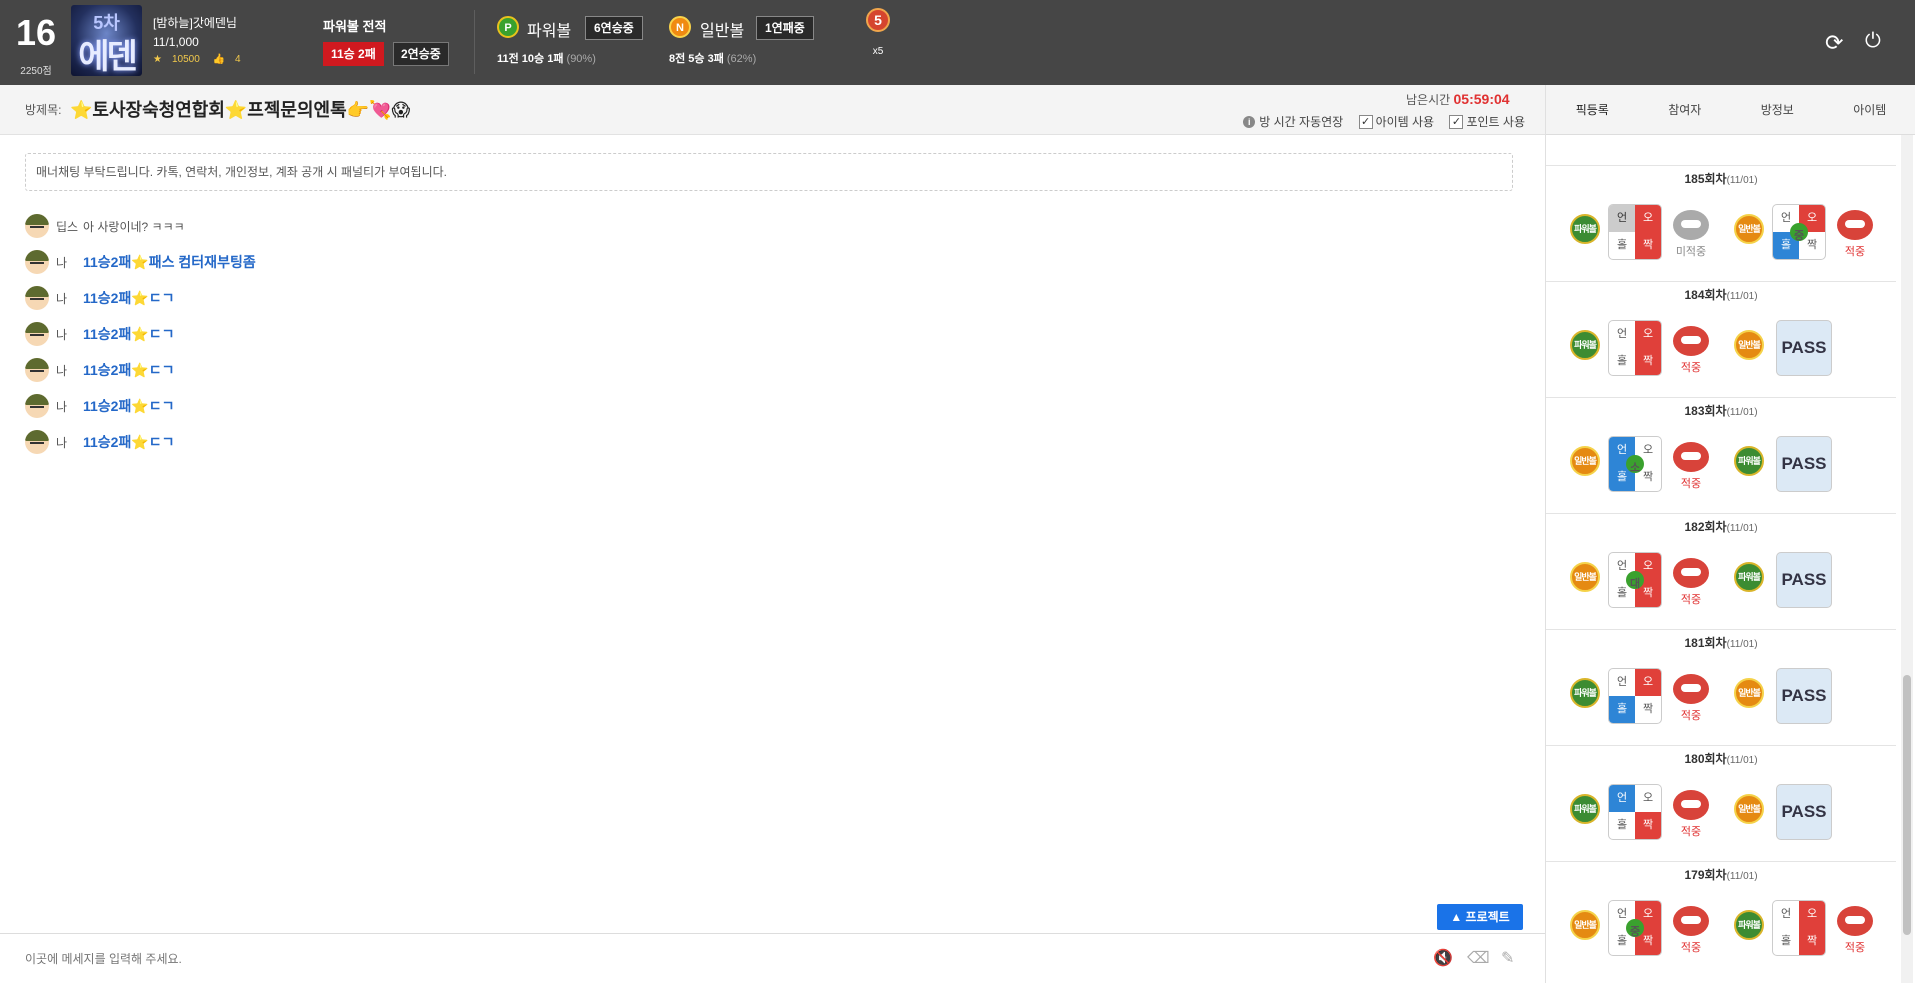 This screenshot has width=1915, height=983. I want to click on tab-4: 아이템, so click(1869, 109).